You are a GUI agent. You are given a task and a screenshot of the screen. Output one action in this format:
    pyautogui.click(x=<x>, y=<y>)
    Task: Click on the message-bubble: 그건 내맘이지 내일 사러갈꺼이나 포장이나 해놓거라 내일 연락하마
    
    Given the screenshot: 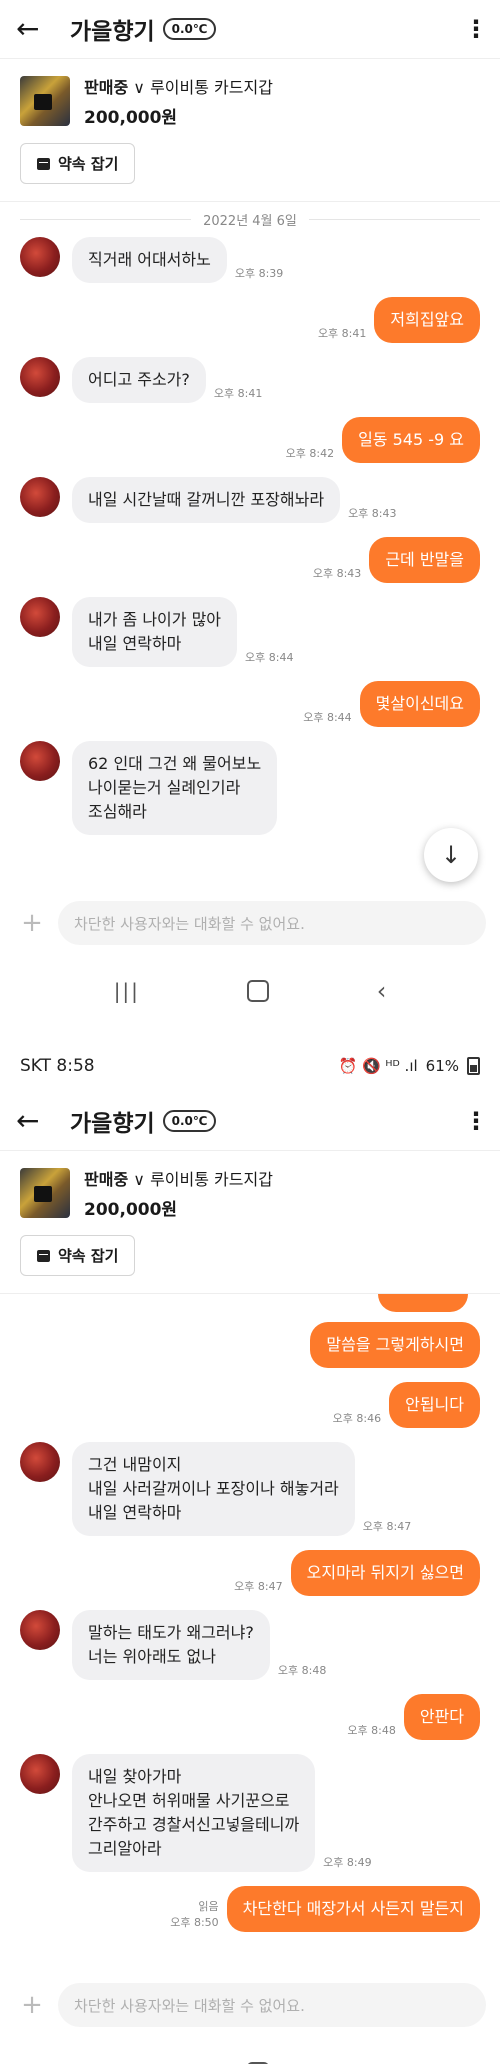 What is the action you would take?
    pyautogui.click(x=213, y=1489)
    